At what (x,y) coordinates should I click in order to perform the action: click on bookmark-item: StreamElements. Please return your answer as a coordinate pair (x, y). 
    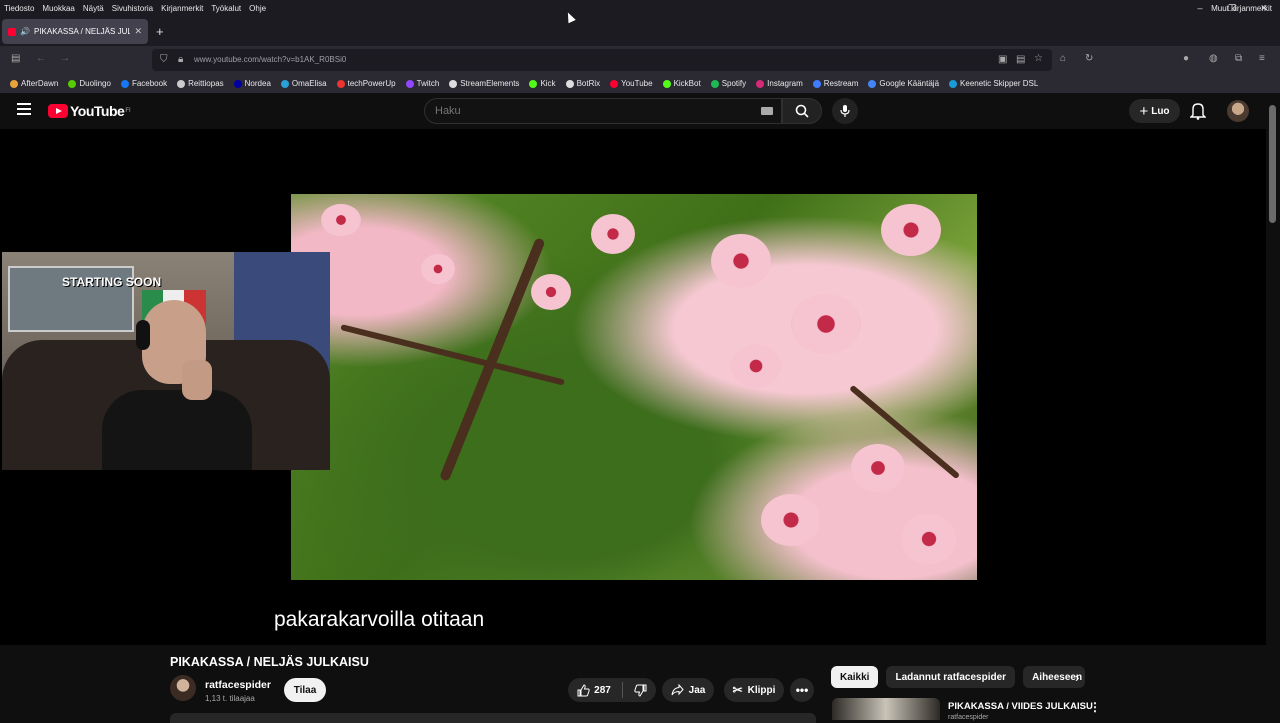
    Looking at the image, I should click on (484, 83).